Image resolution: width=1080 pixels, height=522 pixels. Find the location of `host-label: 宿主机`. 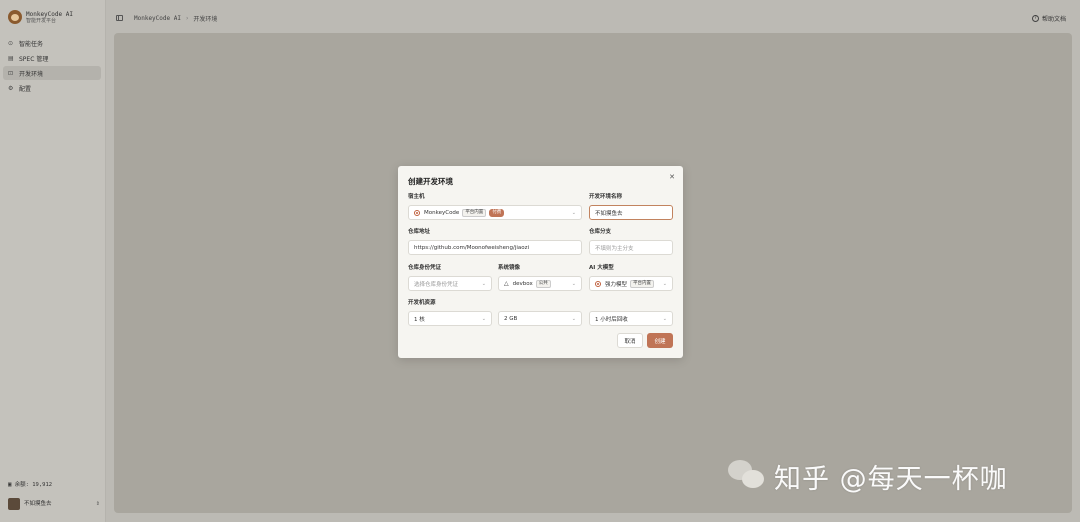

host-label: 宿主机 is located at coordinates (416, 197).